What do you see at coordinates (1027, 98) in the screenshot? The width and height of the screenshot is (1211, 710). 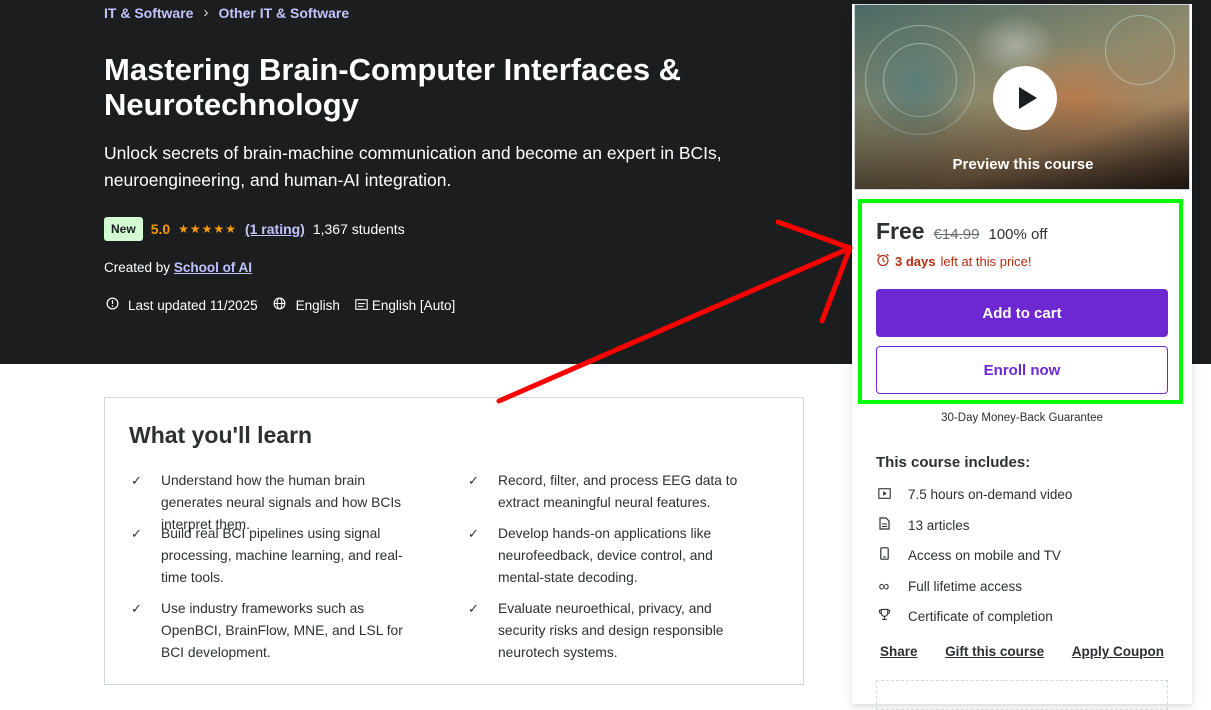 I see `play-icon` at bounding box center [1027, 98].